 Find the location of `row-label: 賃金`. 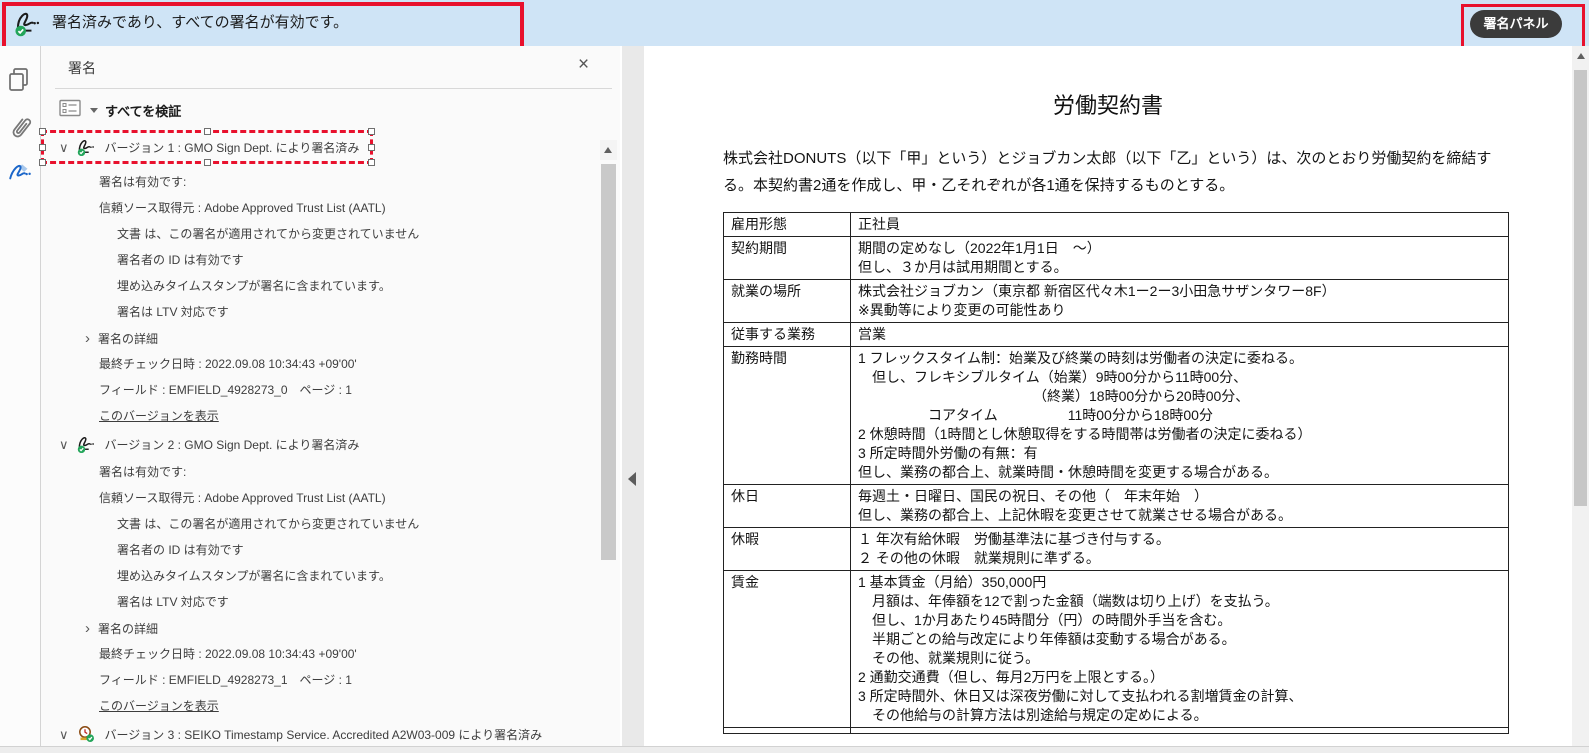

row-label: 賃金 is located at coordinates (787, 649).